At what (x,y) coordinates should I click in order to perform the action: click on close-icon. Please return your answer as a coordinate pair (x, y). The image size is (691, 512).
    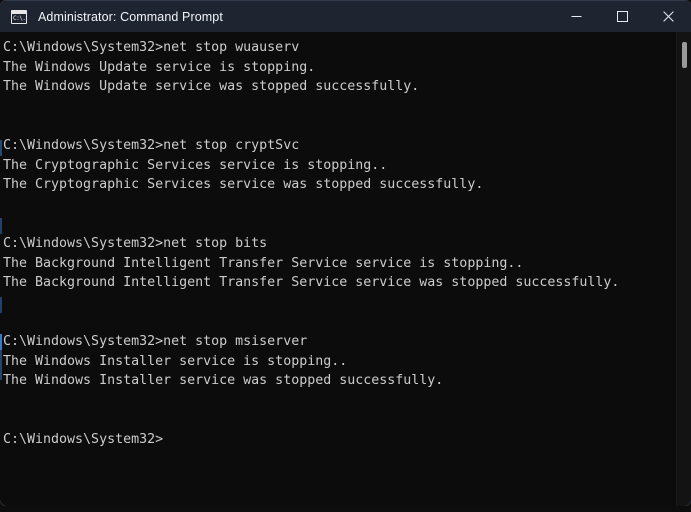
    Looking at the image, I should click on (668, 16).